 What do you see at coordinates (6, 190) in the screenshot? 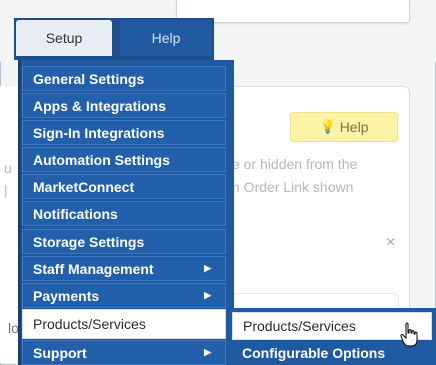
I see `bg-text-fragment: |` at bounding box center [6, 190].